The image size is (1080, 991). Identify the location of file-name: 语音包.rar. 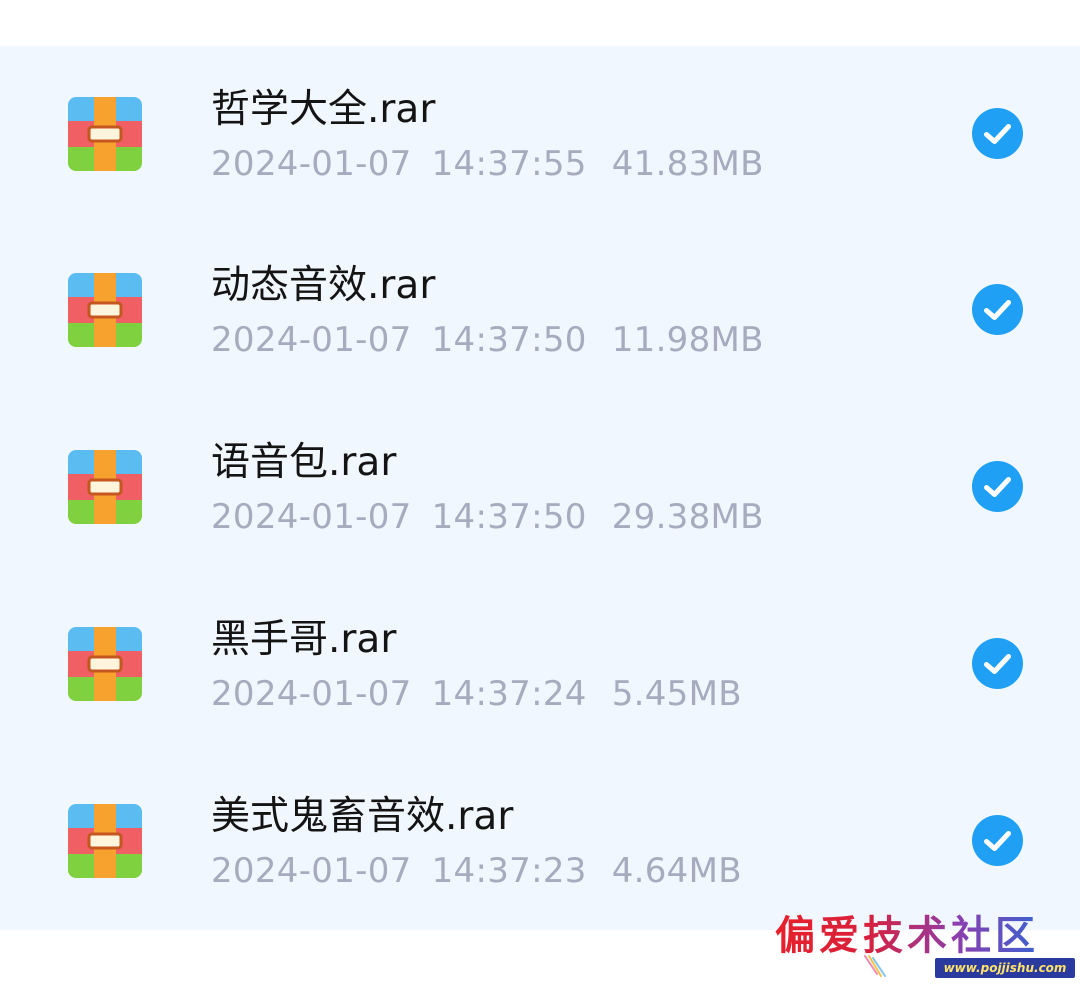
(304, 462).